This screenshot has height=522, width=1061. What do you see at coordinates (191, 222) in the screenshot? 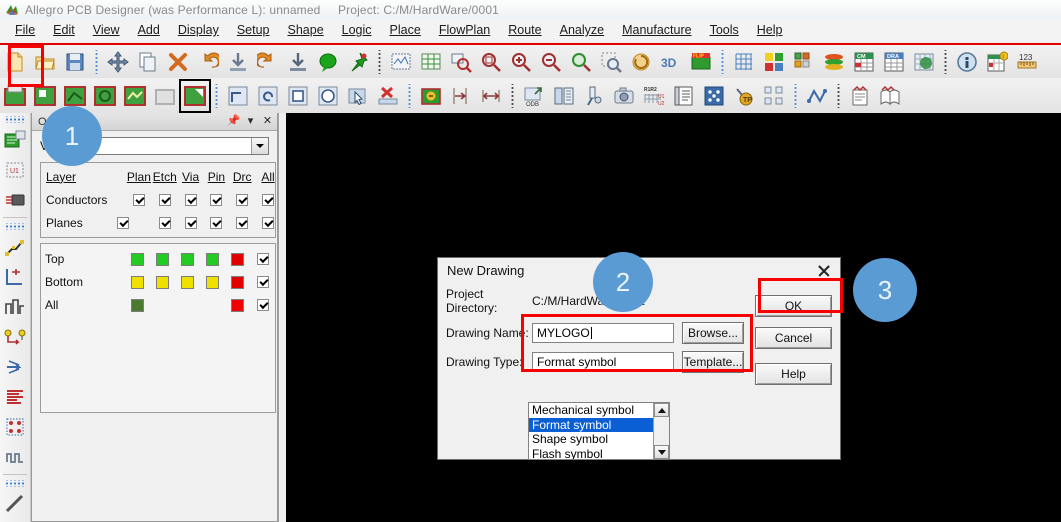
I see `cell-planes-via` at bounding box center [191, 222].